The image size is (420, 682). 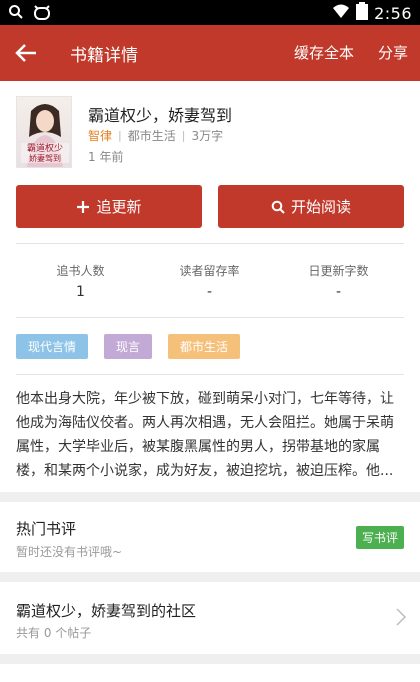 What do you see at coordinates (80, 281) in the screenshot?
I see `stat-followers: 追书人数 1` at bounding box center [80, 281].